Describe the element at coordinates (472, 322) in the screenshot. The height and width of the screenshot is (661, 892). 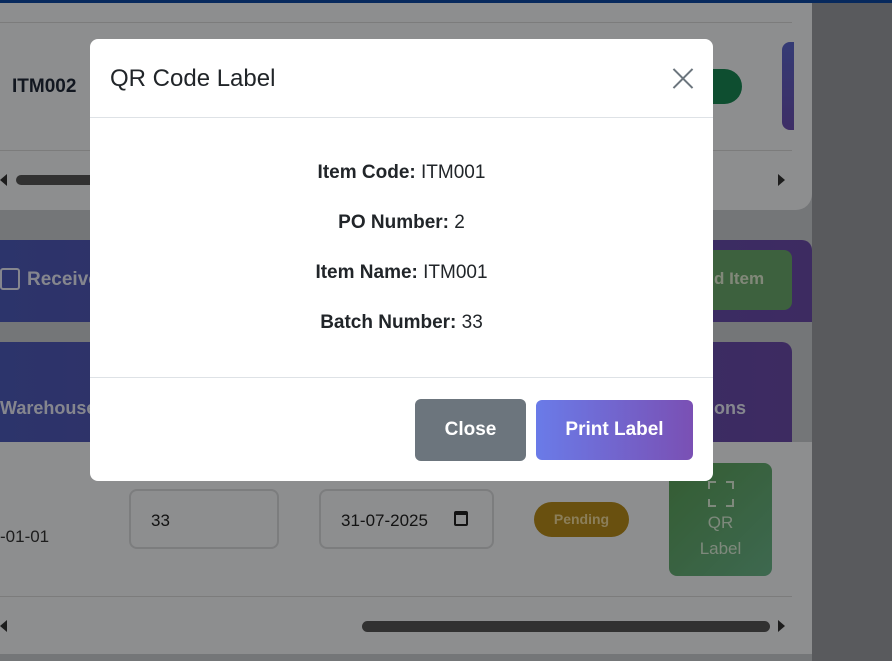
I see `field-value: 33` at that location.